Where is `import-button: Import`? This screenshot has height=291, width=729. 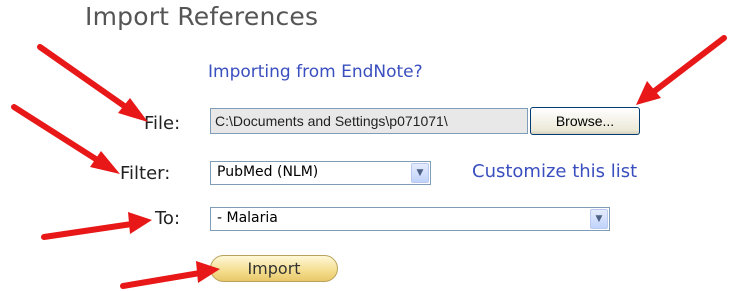
import-button: Import is located at coordinates (274, 268).